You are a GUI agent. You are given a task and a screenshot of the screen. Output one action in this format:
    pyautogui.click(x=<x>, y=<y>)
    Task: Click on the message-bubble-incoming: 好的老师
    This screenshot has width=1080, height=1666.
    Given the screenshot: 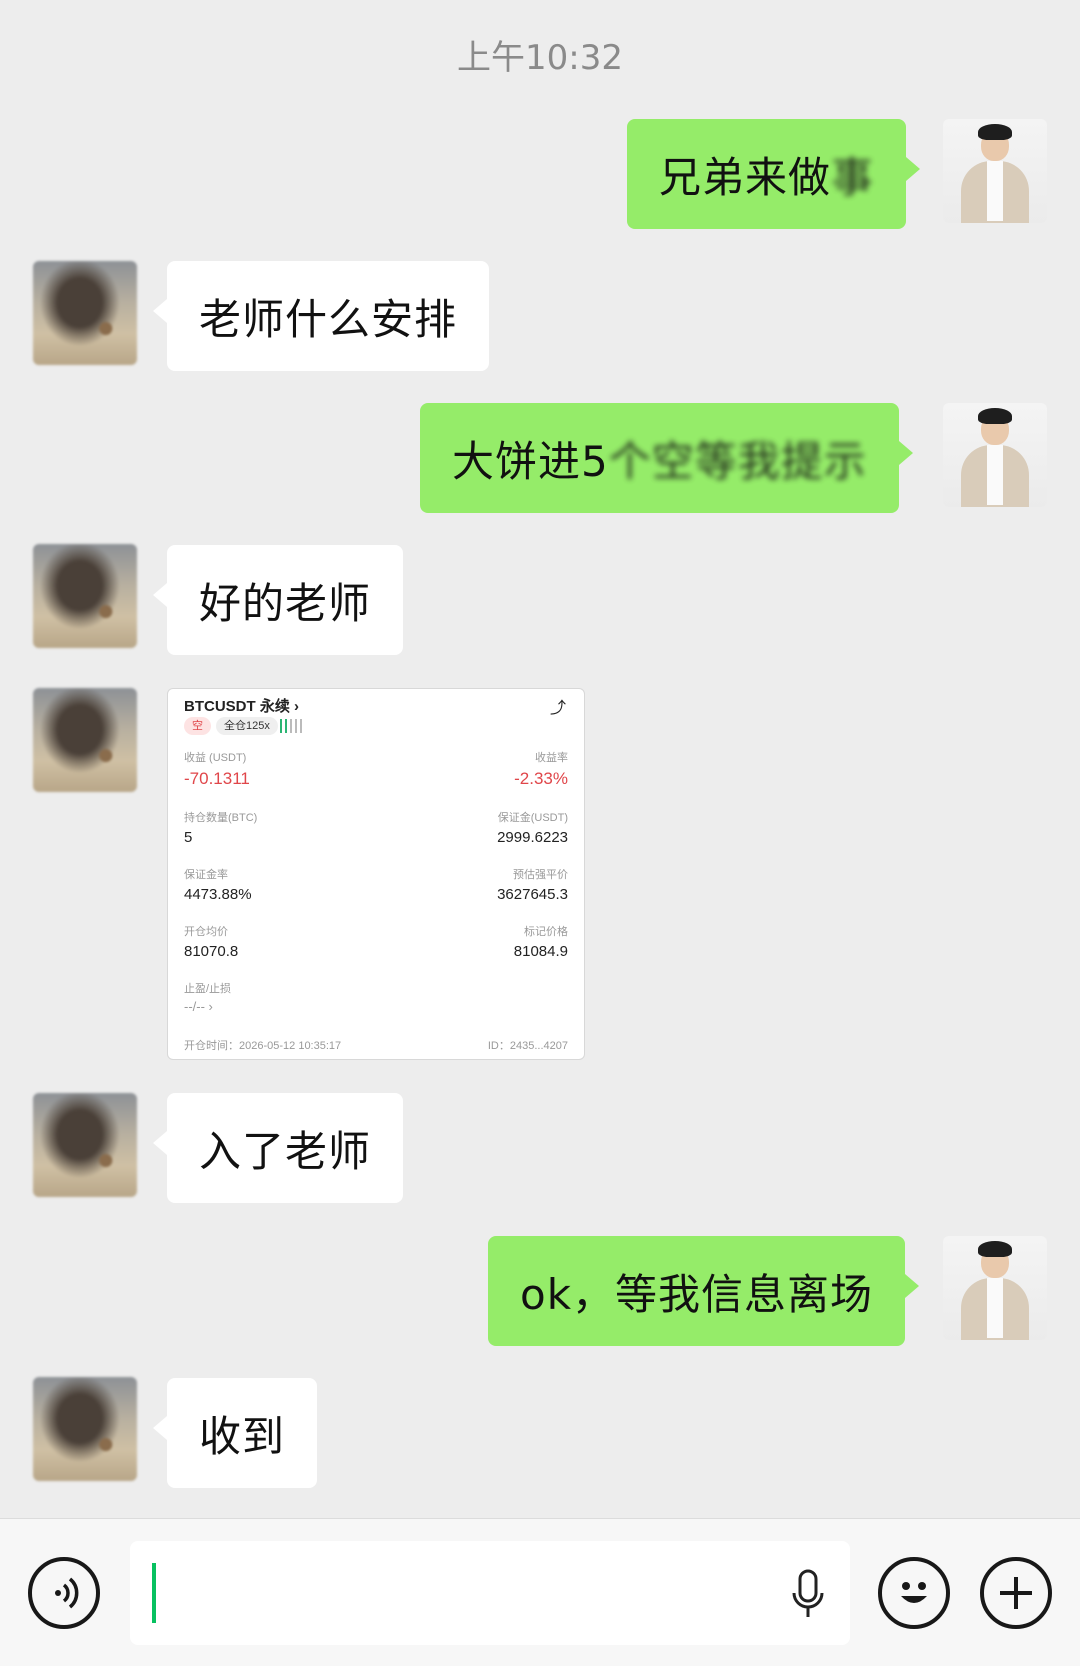 What is the action you would take?
    pyautogui.click(x=278, y=600)
    